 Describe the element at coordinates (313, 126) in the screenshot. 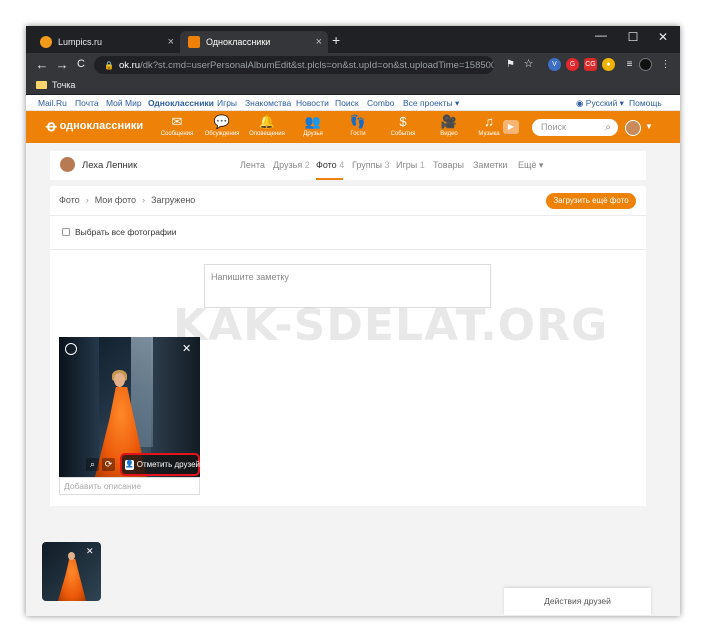

I see `nav-friends: 👥 Друзья` at that location.